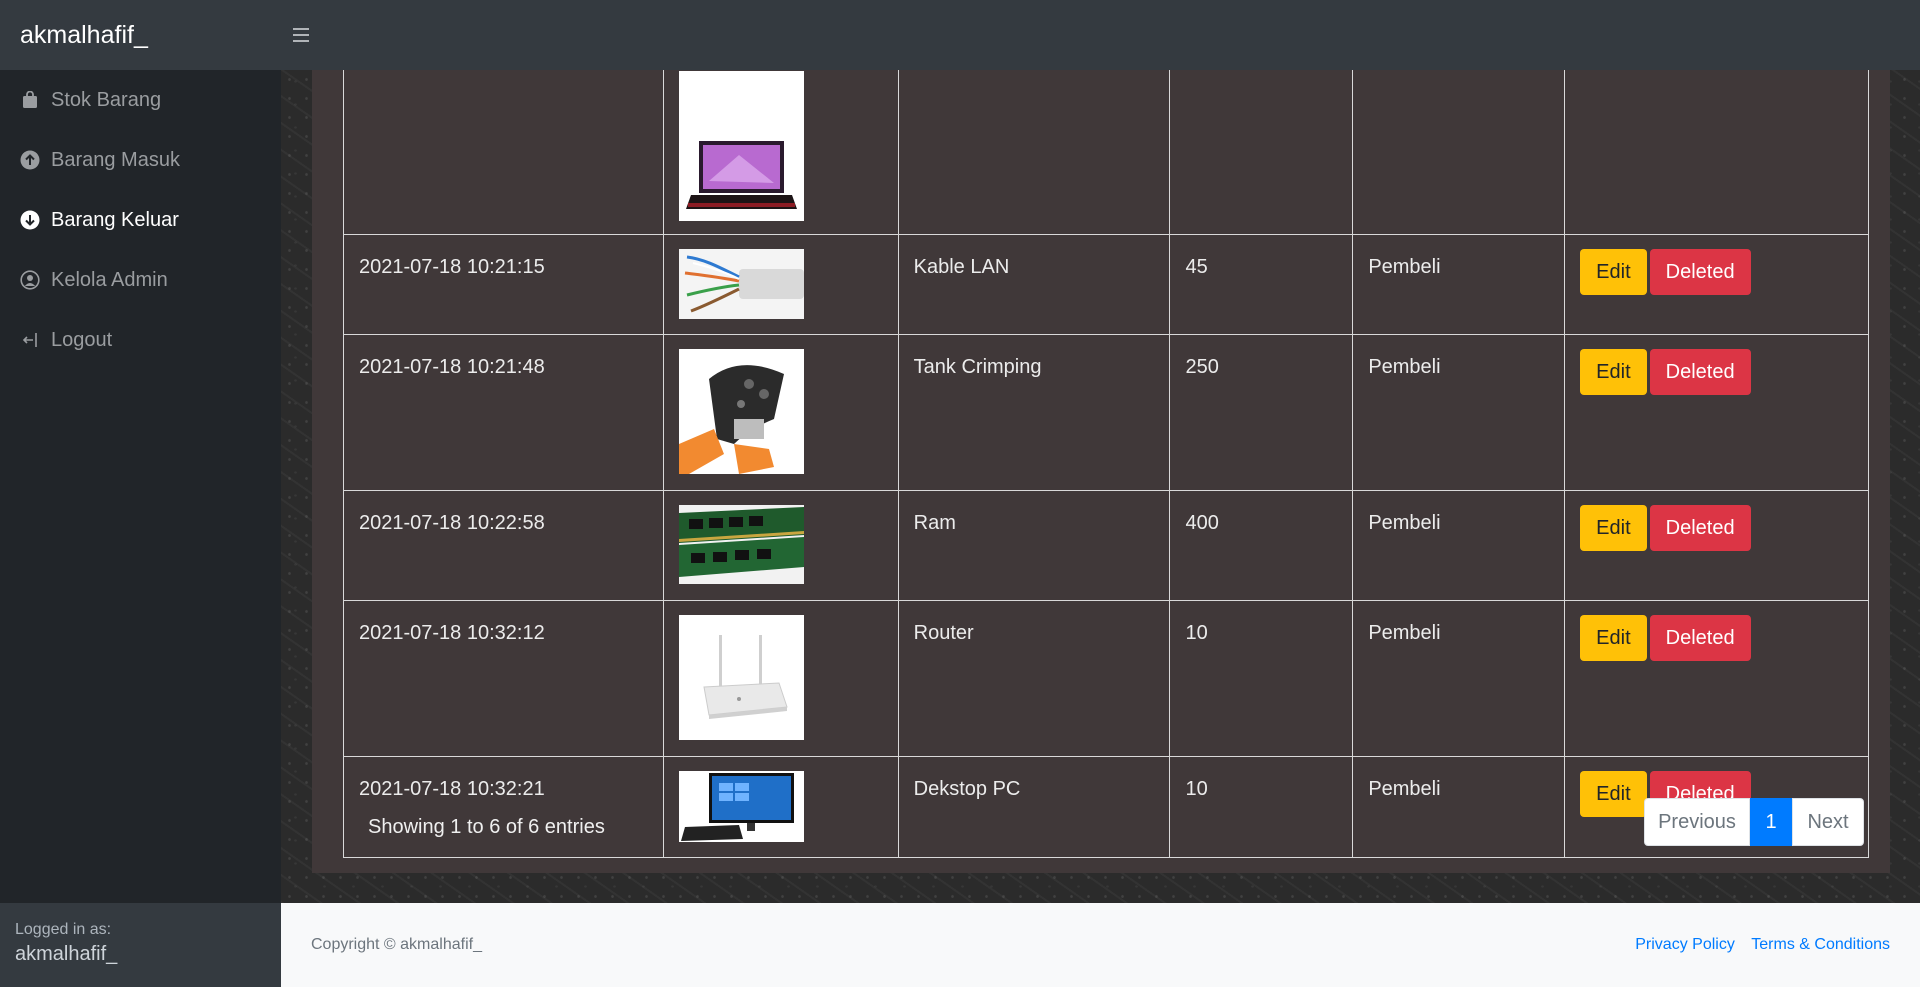 This screenshot has height=987, width=1920. What do you see at coordinates (1261, 152) in the screenshot?
I see `qty-cell` at bounding box center [1261, 152].